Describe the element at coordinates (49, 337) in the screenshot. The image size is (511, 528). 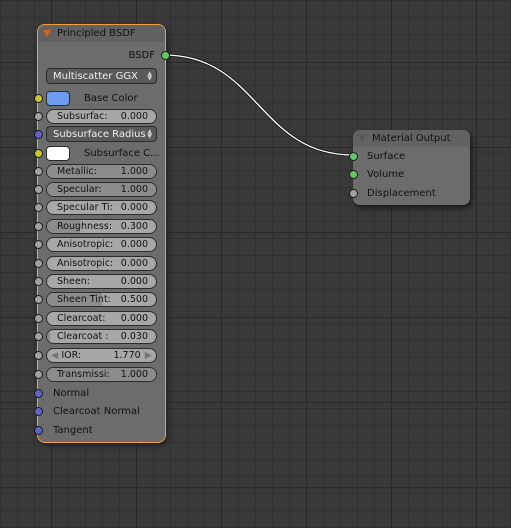
I see `slider-fill` at that location.